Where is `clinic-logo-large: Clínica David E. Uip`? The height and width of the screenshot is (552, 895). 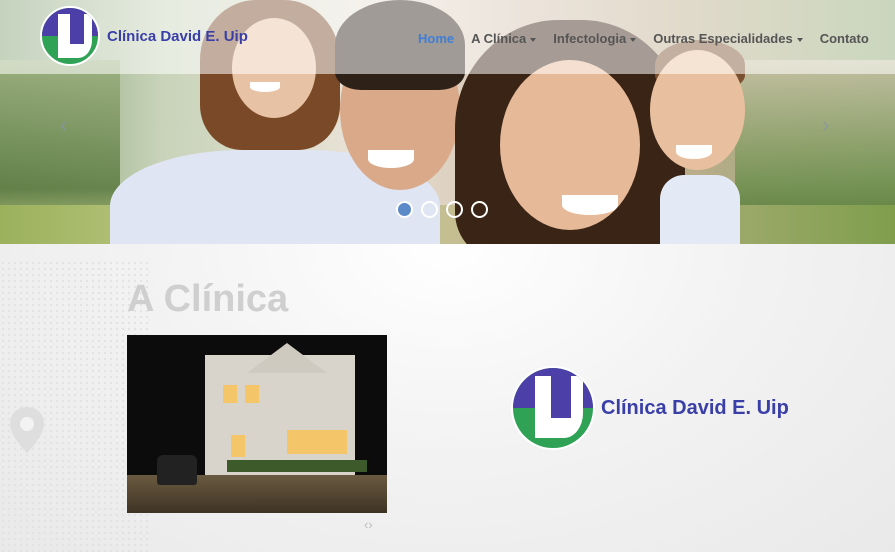
clinic-logo-large: Clínica David E. Uip is located at coordinates (650, 408).